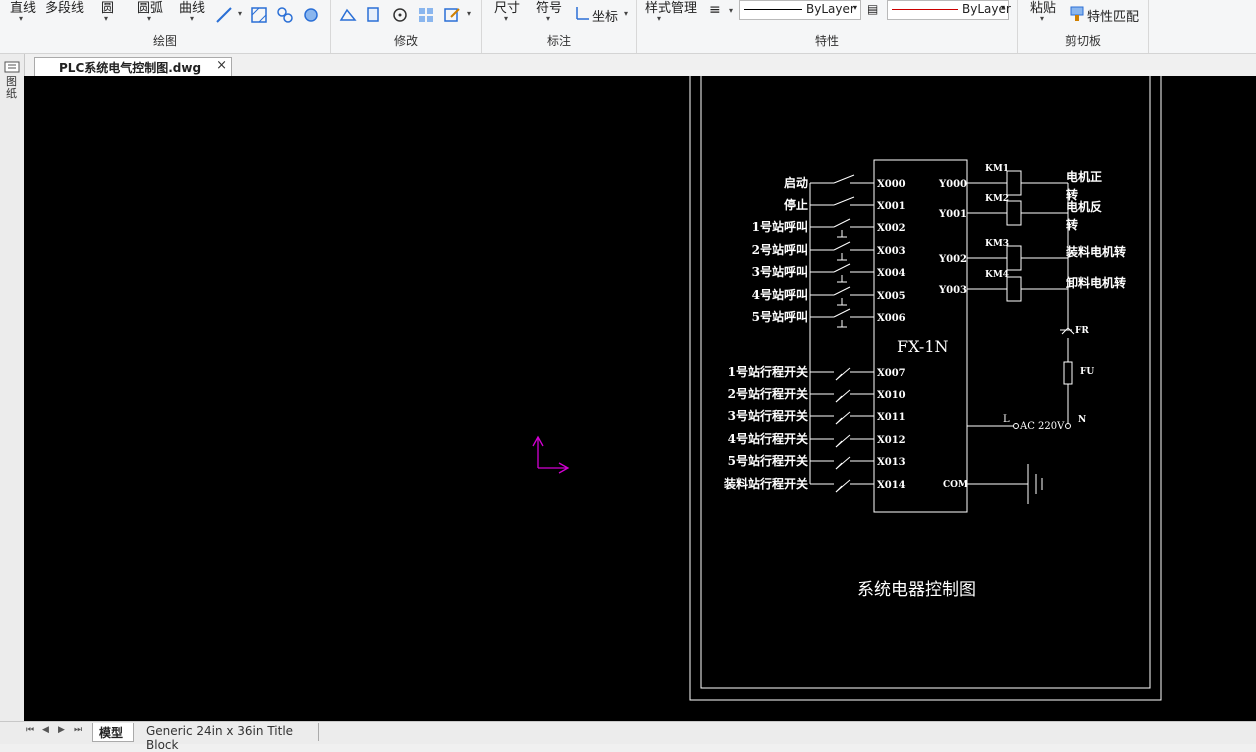  Describe the element at coordinates (780, 294) in the screenshot. I see `input-label: 4号站呼叫` at that location.